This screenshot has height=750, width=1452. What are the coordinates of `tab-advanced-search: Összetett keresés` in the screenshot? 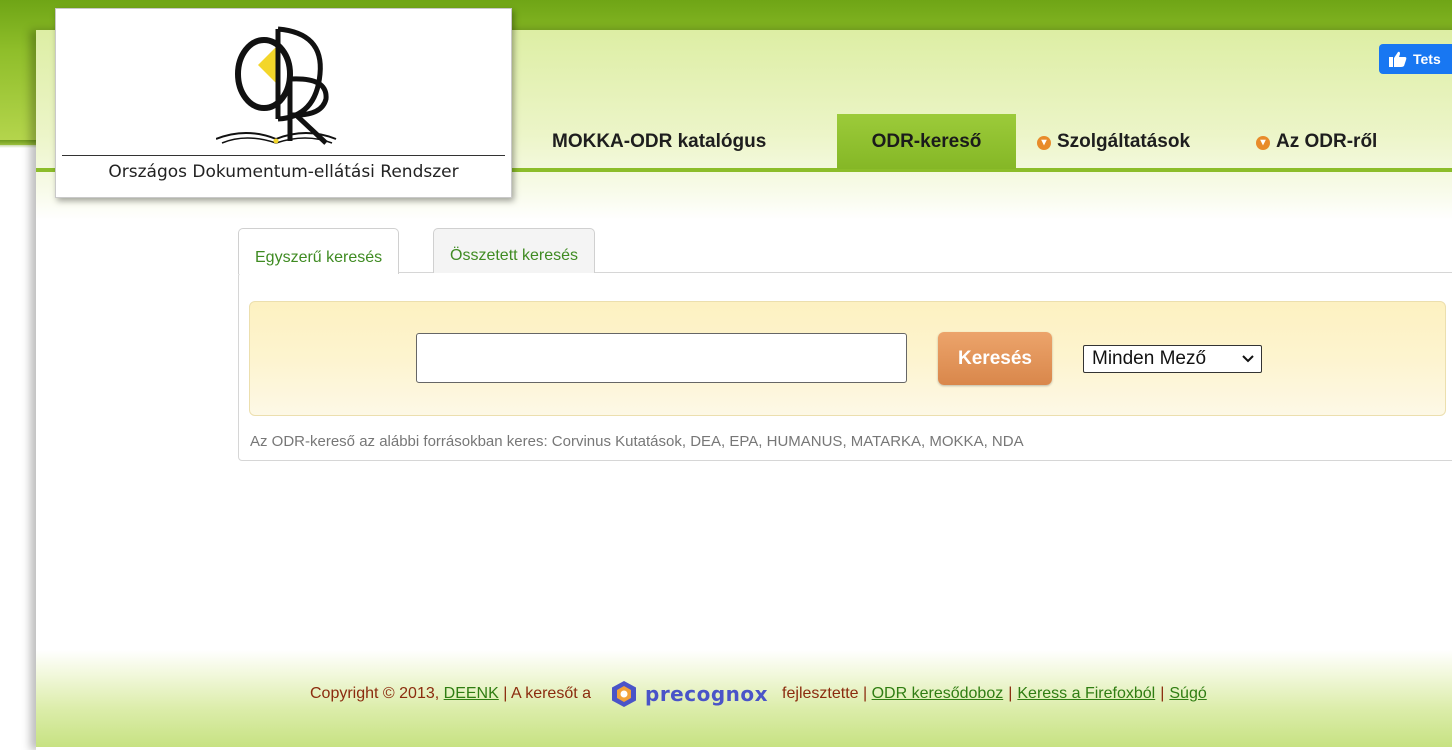 It's located at (514, 250).